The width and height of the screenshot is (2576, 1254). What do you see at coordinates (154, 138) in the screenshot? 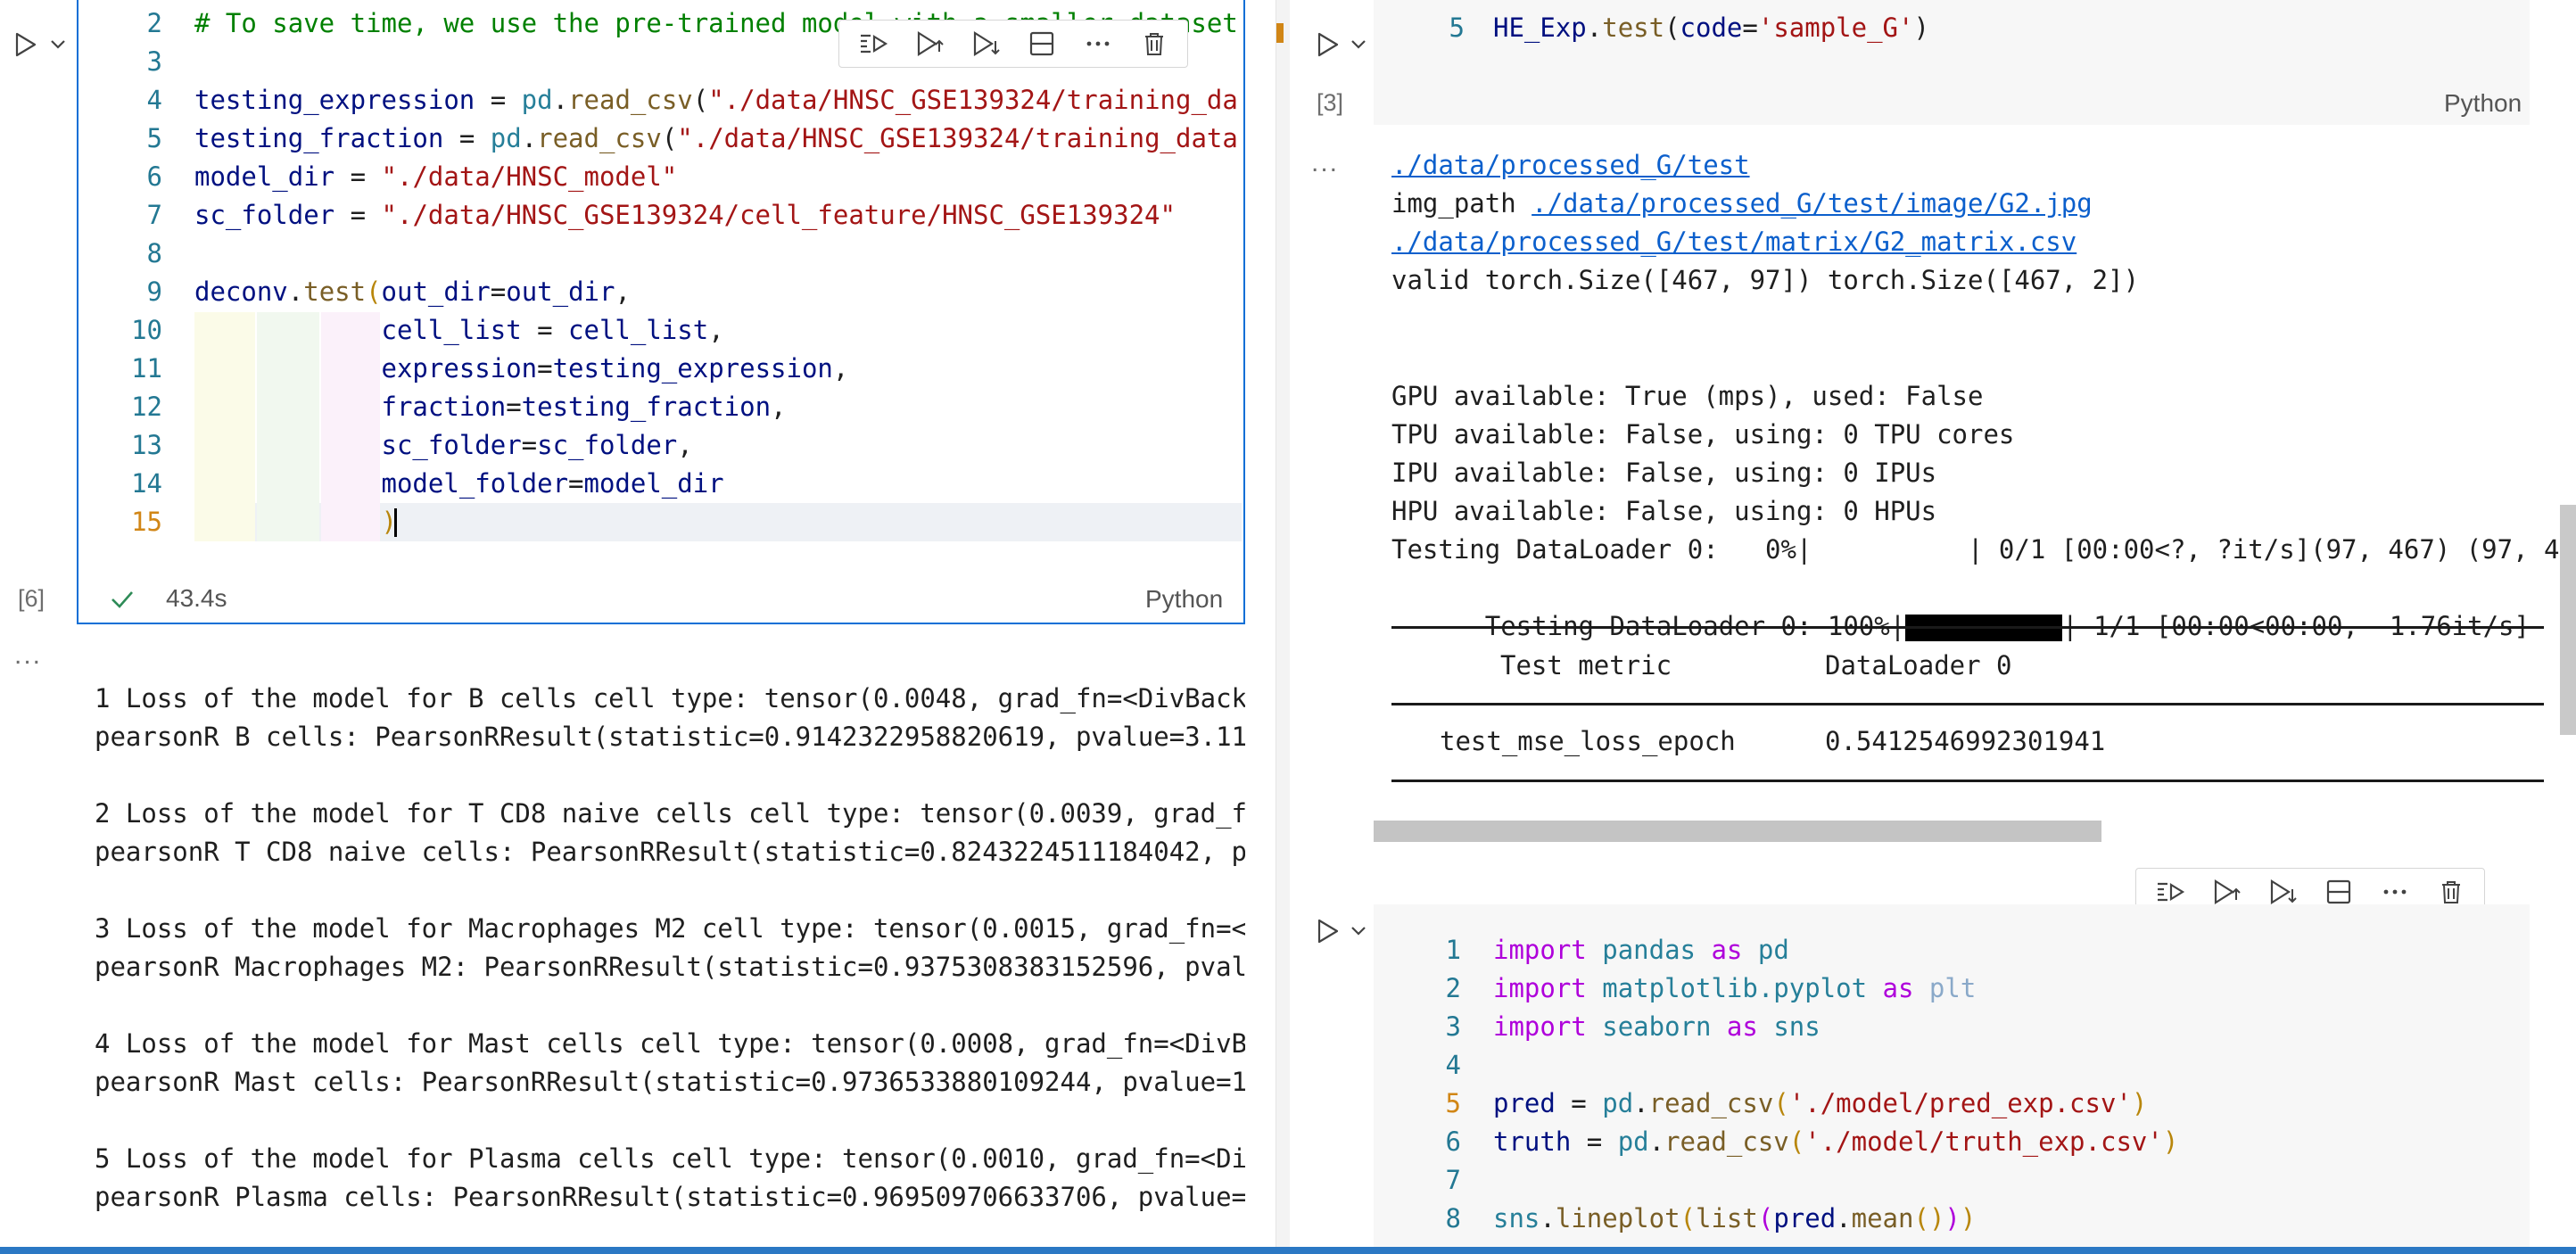
I see `line-number: 5` at bounding box center [154, 138].